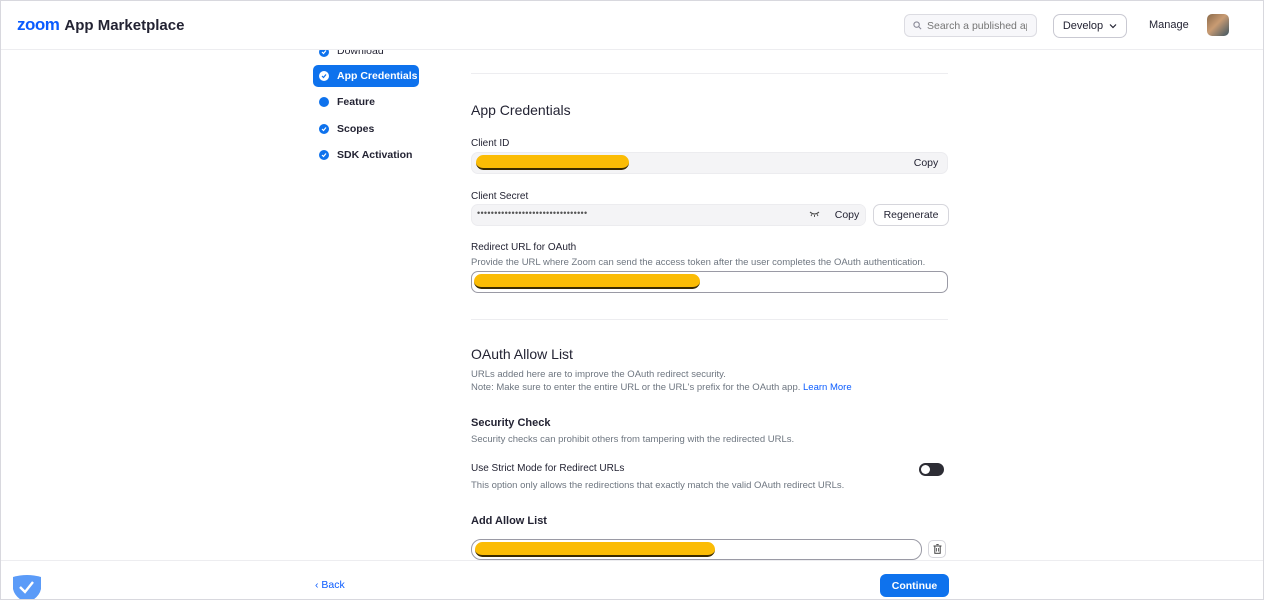  I want to click on back-label: Back, so click(333, 585).